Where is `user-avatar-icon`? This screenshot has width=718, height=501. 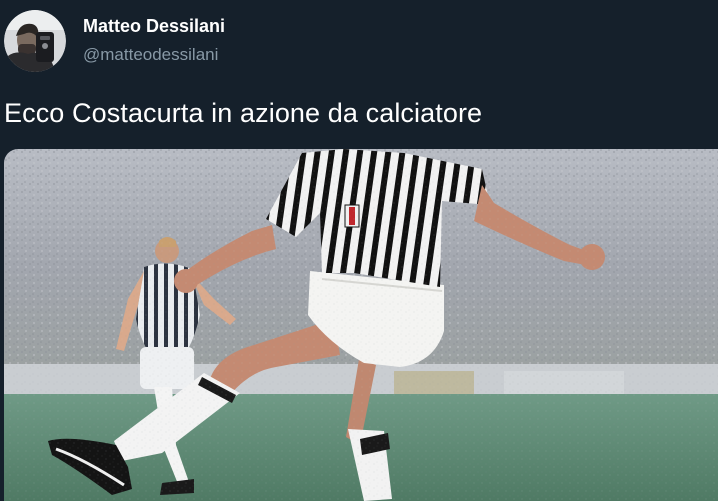
user-avatar-icon is located at coordinates (35, 41).